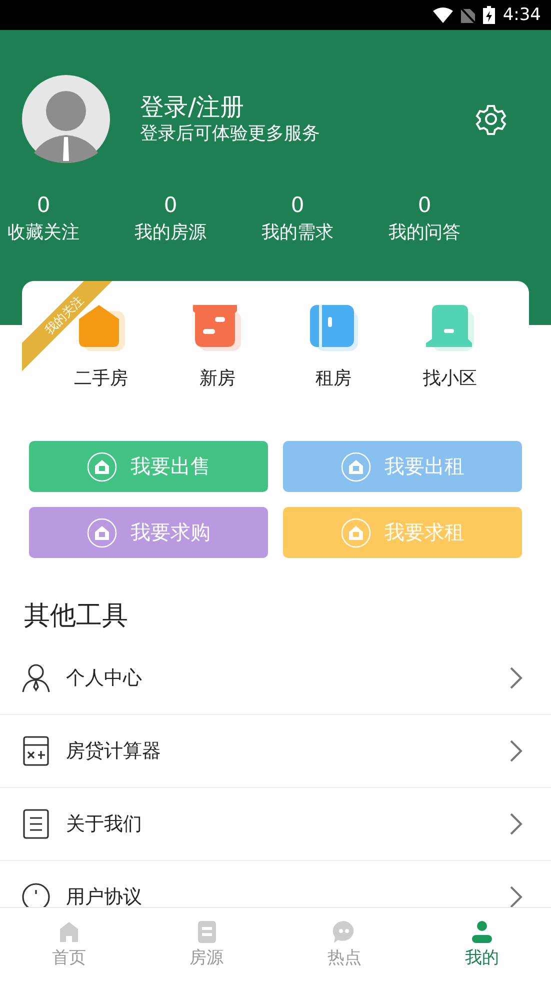  I want to click on stat-label: 我的房源, so click(170, 233).